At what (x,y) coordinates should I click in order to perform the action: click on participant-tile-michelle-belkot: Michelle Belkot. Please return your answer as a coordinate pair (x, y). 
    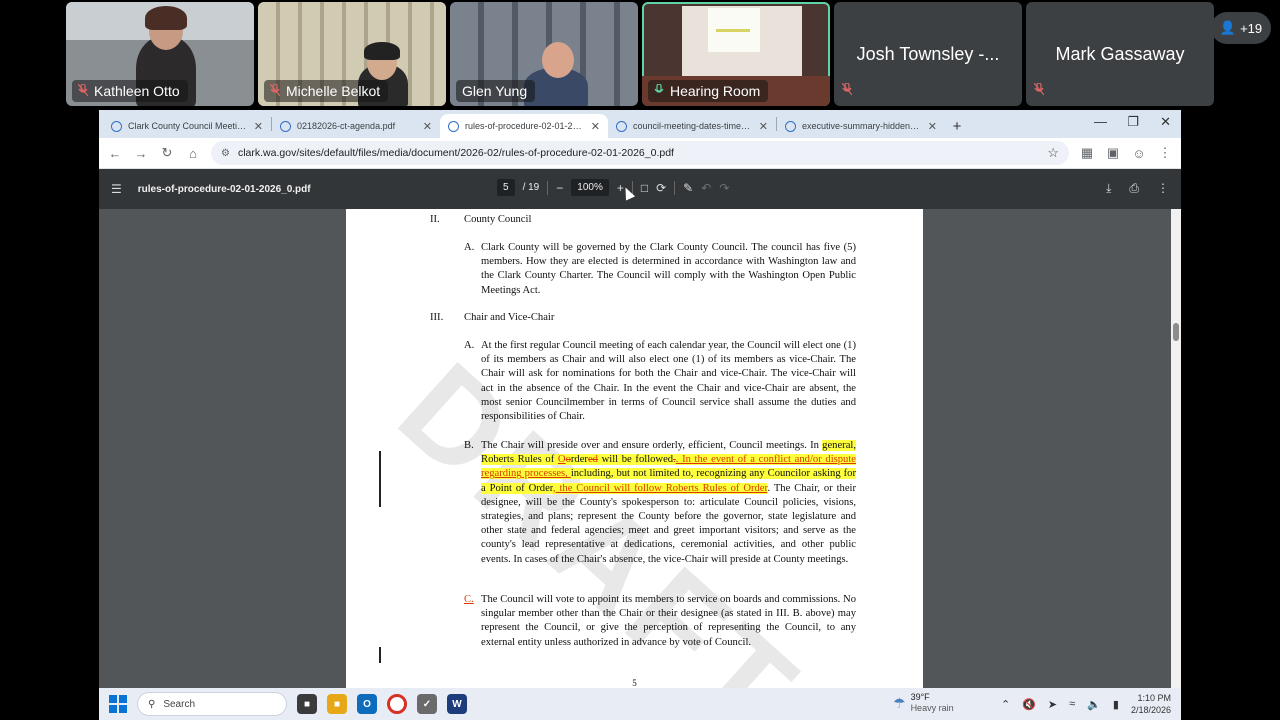
    Looking at the image, I should click on (352, 54).